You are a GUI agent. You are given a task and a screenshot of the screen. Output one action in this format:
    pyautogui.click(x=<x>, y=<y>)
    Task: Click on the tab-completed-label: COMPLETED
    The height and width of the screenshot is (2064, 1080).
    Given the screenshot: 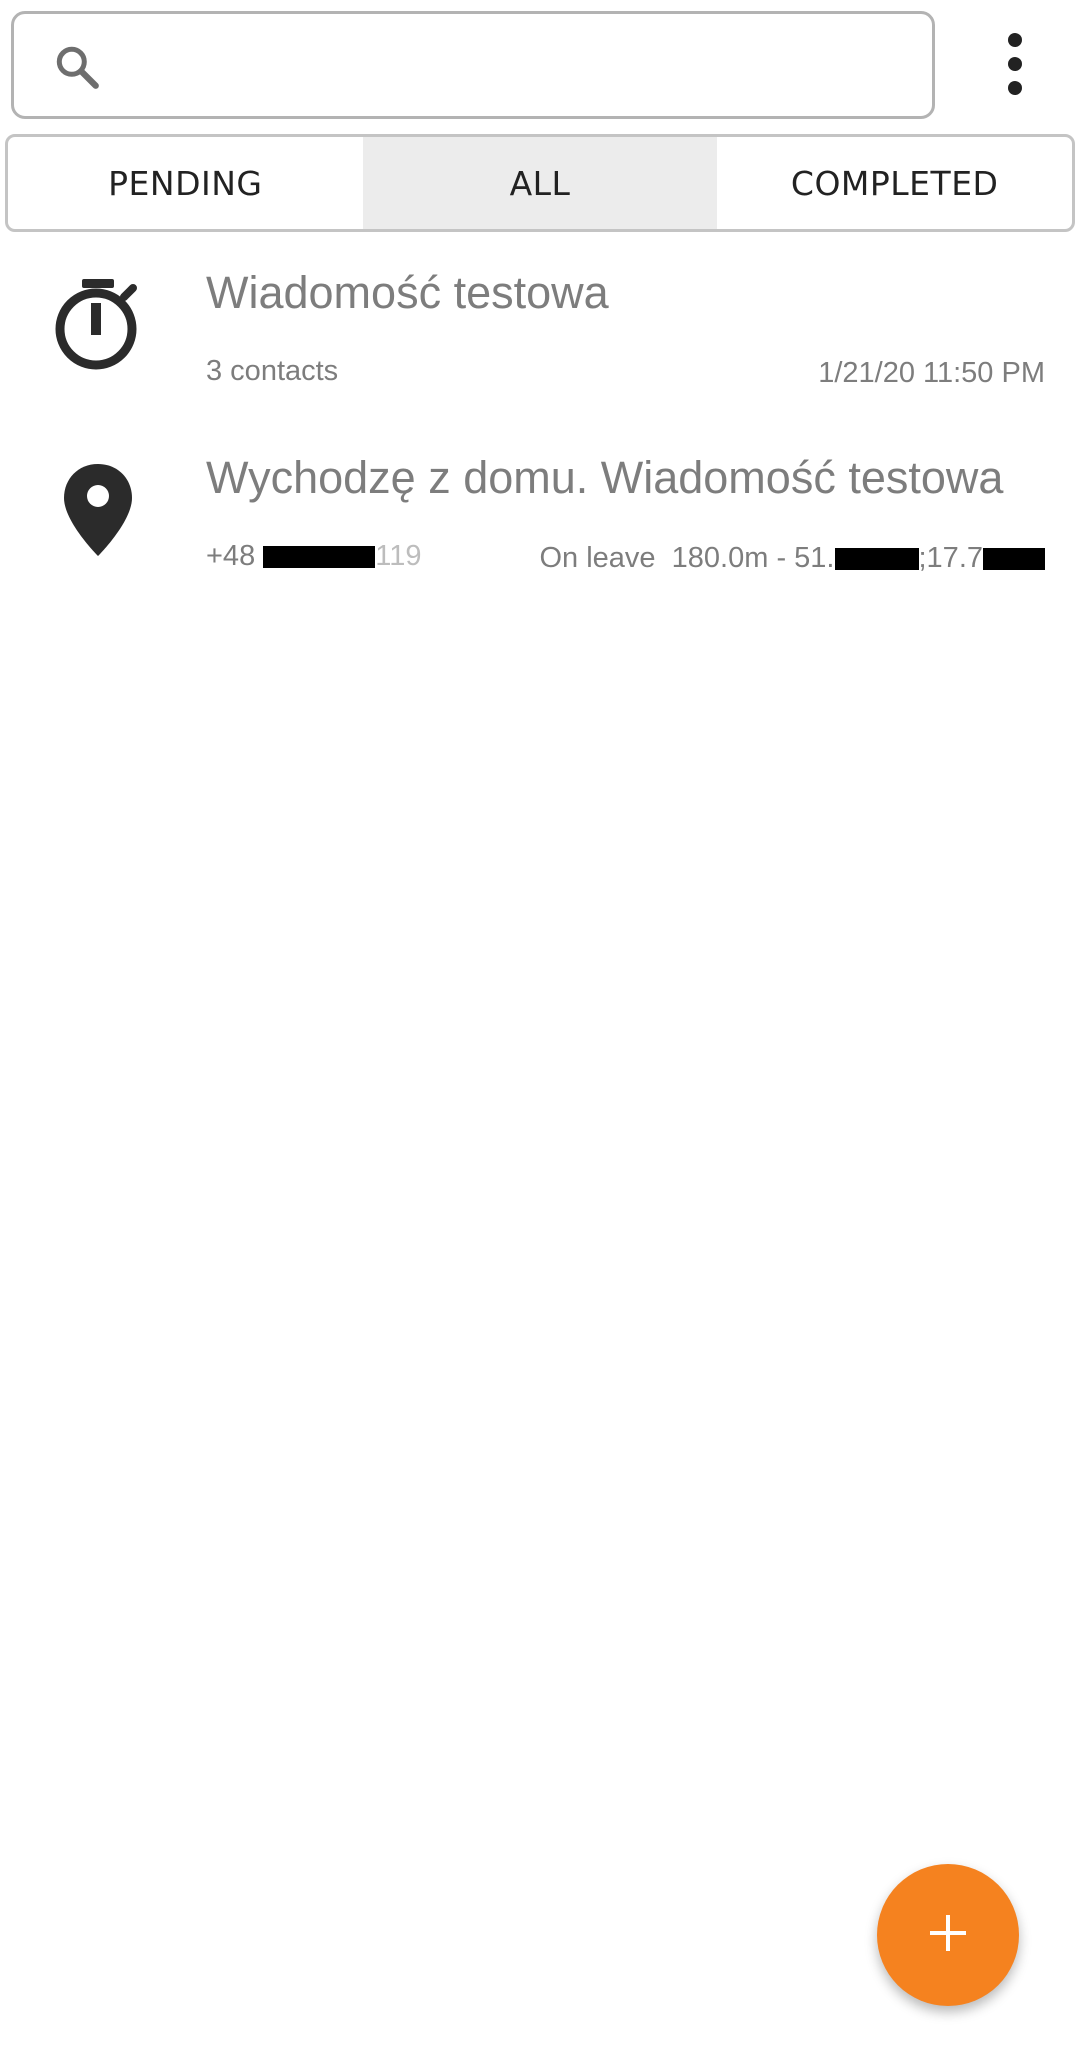 What is the action you would take?
    pyautogui.click(x=894, y=183)
    